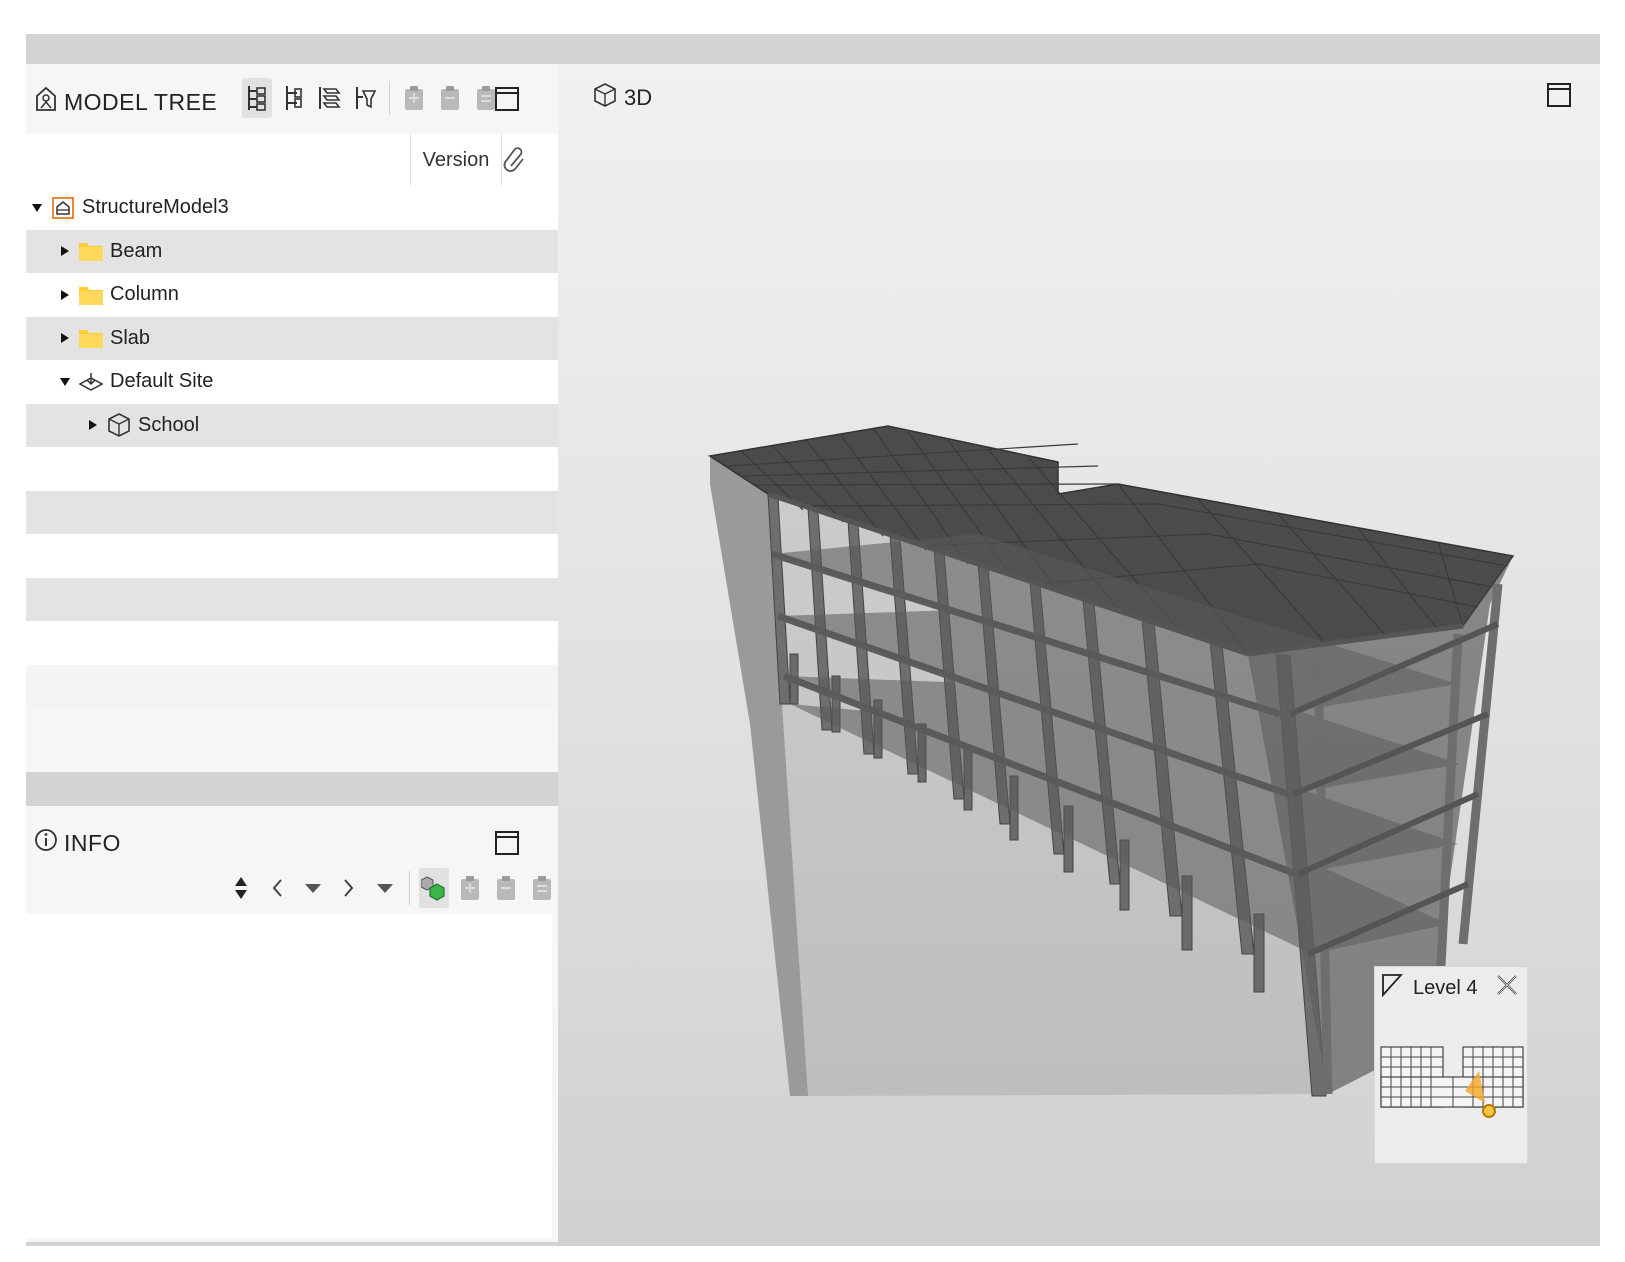 Image resolution: width=1625 pixels, height=1262 pixels. I want to click on info-title: INFO, so click(77, 843).